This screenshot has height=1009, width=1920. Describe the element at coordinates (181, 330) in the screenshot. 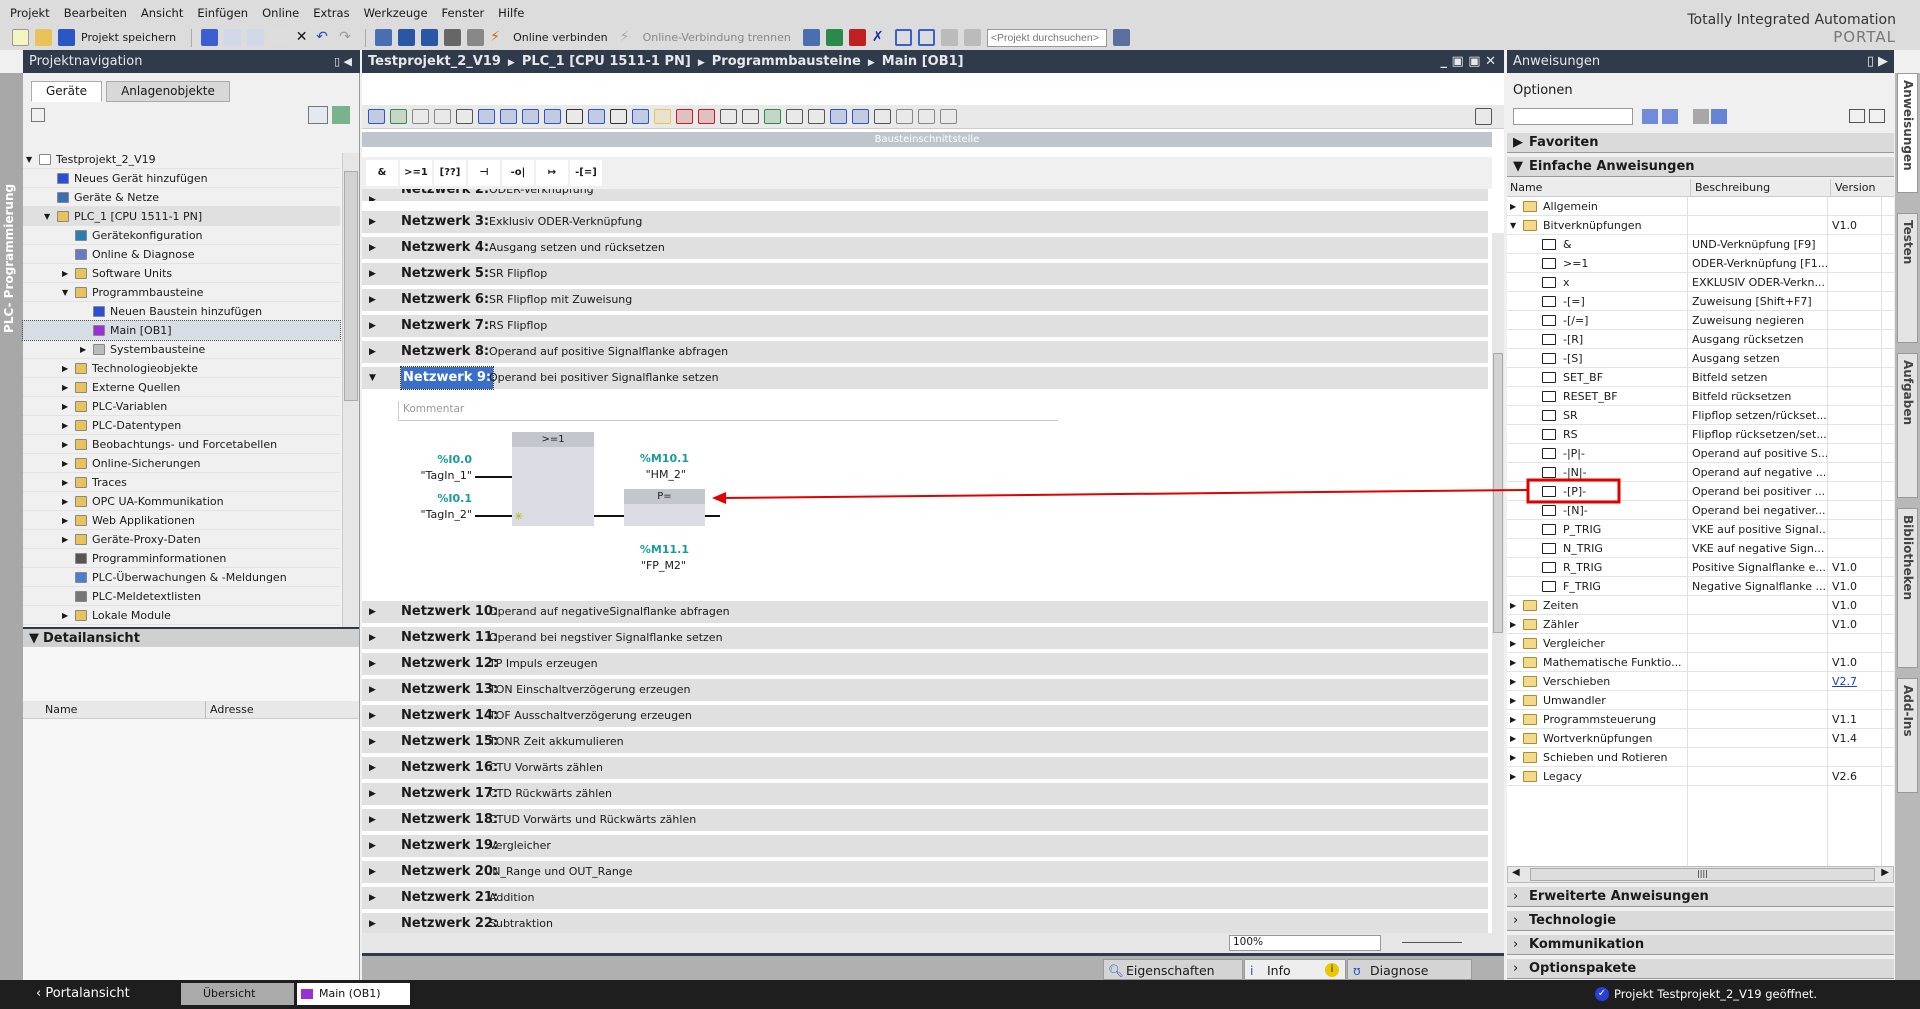

I see `tree-item: Main [OB1]` at that location.